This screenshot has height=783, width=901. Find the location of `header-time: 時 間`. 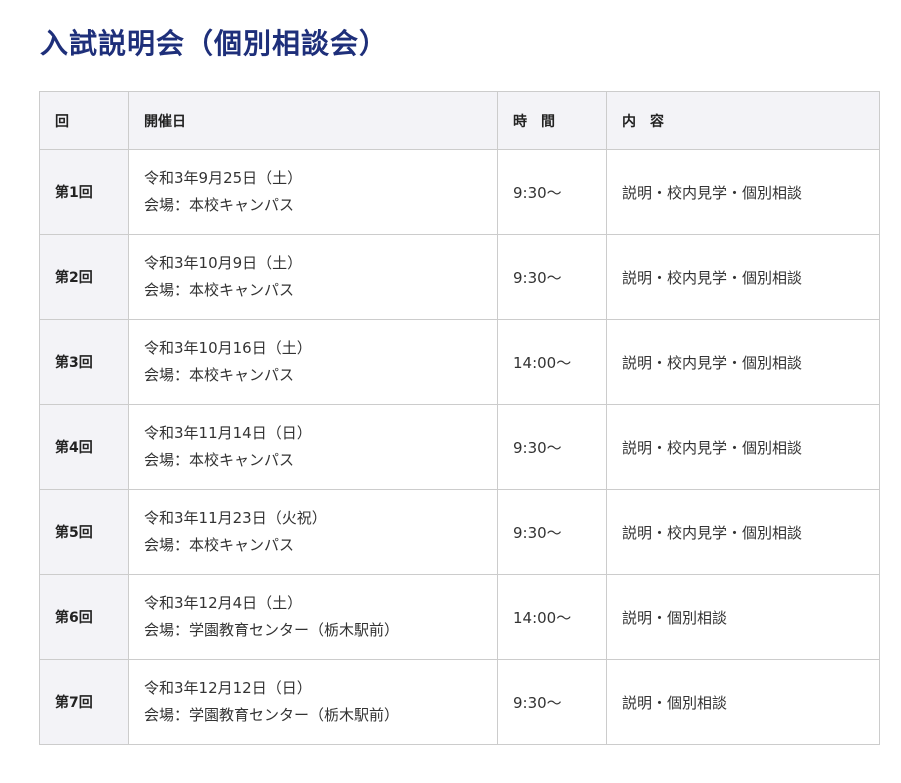

header-time: 時 間 is located at coordinates (552, 120).